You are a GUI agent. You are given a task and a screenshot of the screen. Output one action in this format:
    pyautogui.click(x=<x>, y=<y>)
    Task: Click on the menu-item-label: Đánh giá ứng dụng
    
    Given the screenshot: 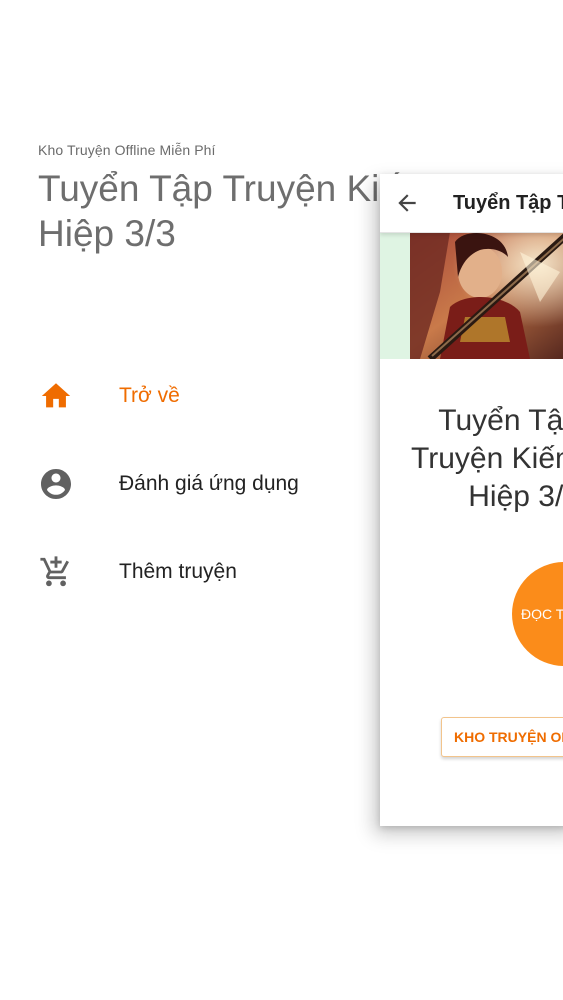 What is the action you would take?
    pyautogui.click(x=209, y=483)
    